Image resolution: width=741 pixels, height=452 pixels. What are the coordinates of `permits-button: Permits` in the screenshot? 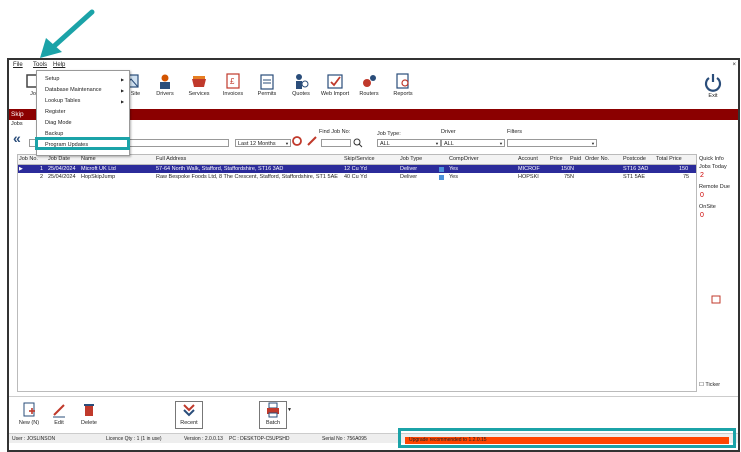 It's located at (267, 90).